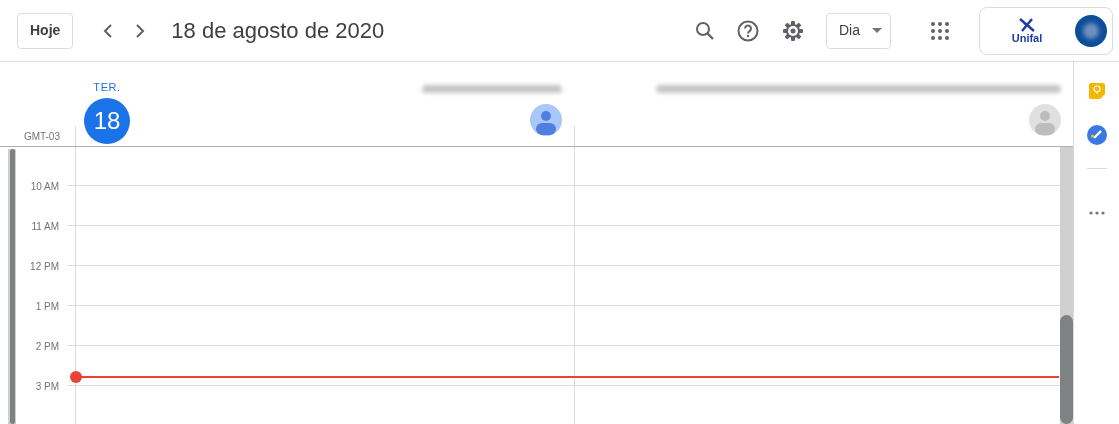 The height and width of the screenshot is (424, 1119). I want to click on account-panel: Unifal, so click(1046, 30).